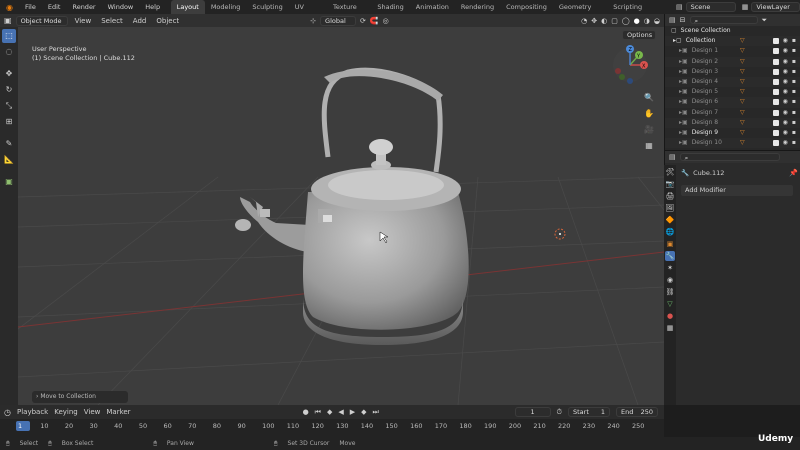  Describe the element at coordinates (9, 160) in the screenshot. I see `measure-icon: 📐` at that location.